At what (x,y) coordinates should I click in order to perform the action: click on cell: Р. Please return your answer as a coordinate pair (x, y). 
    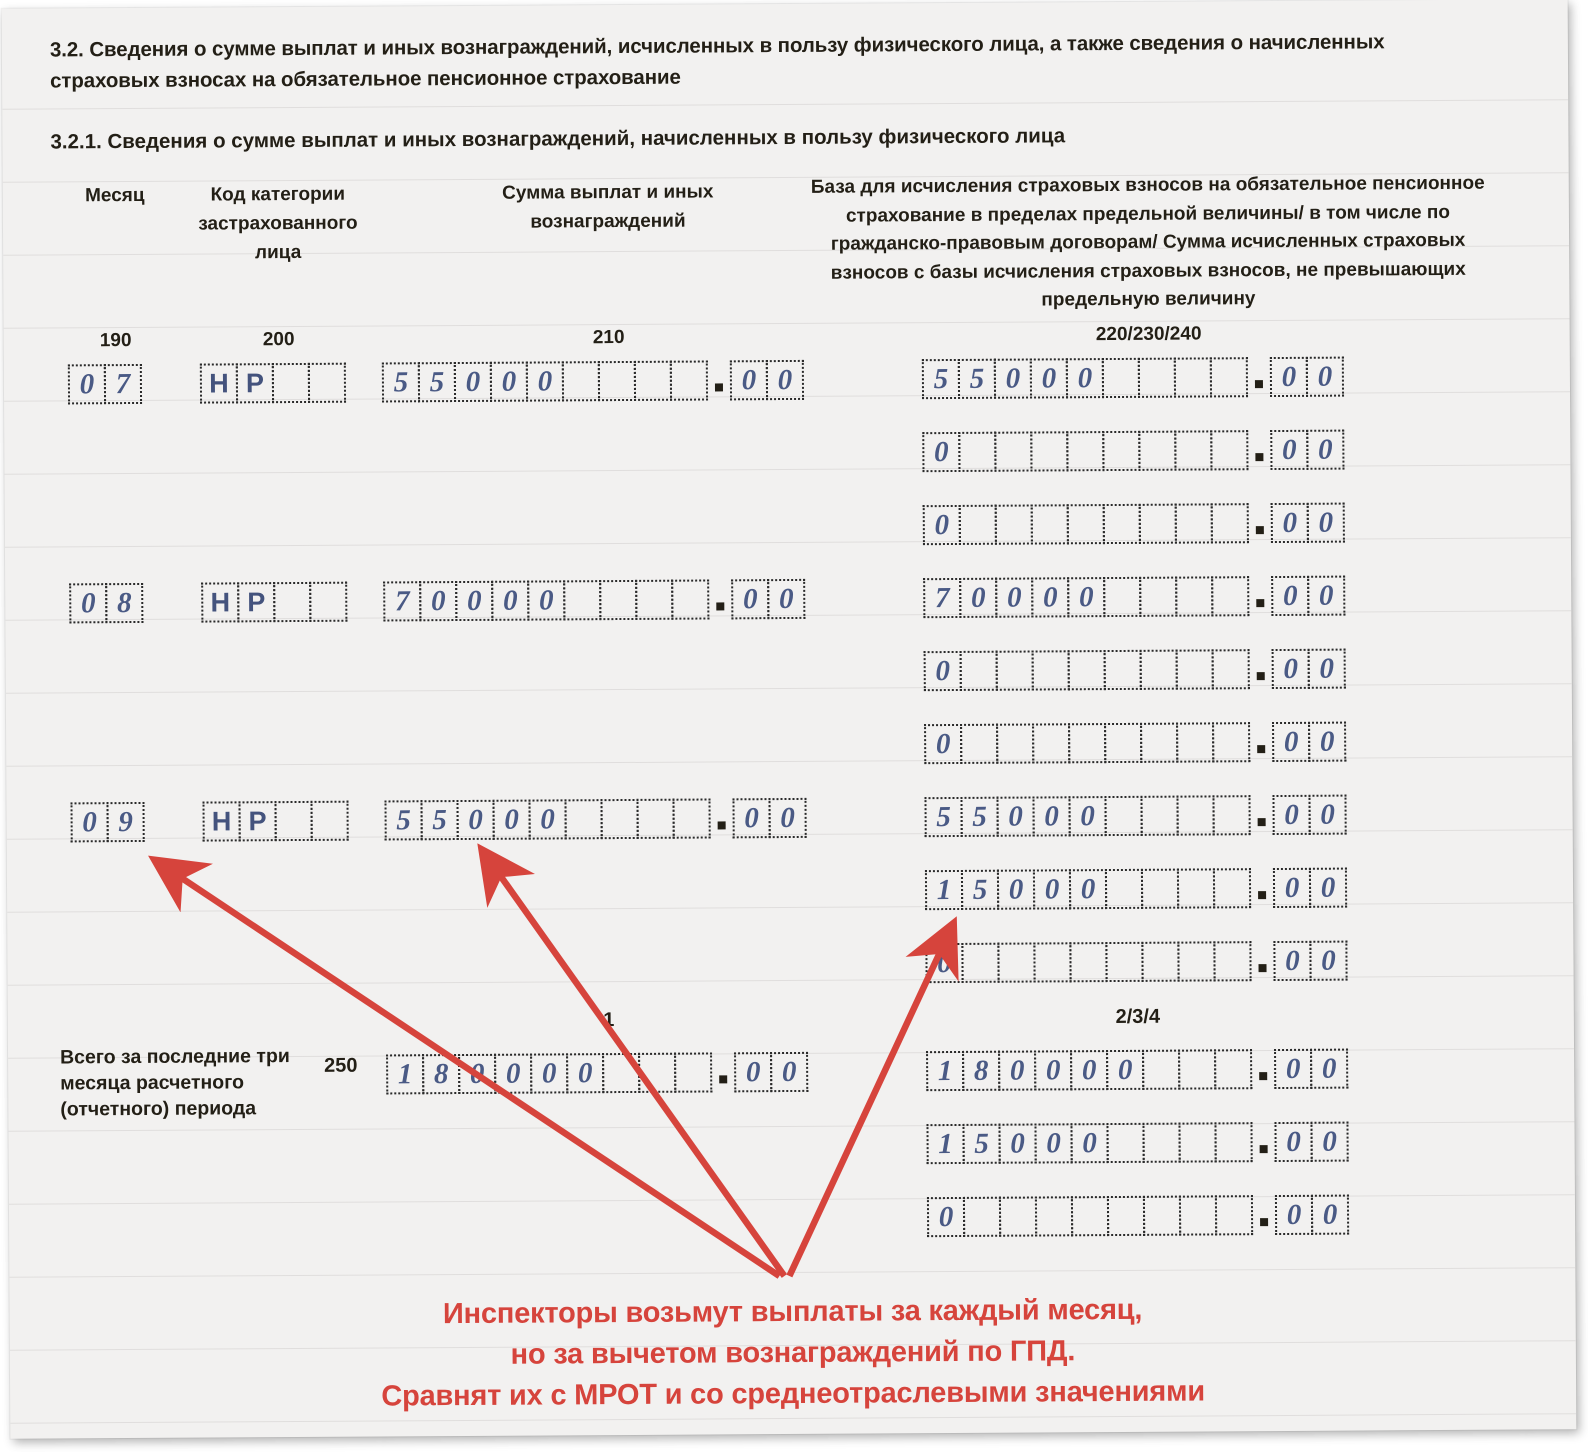
    Looking at the image, I should click on (255, 383).